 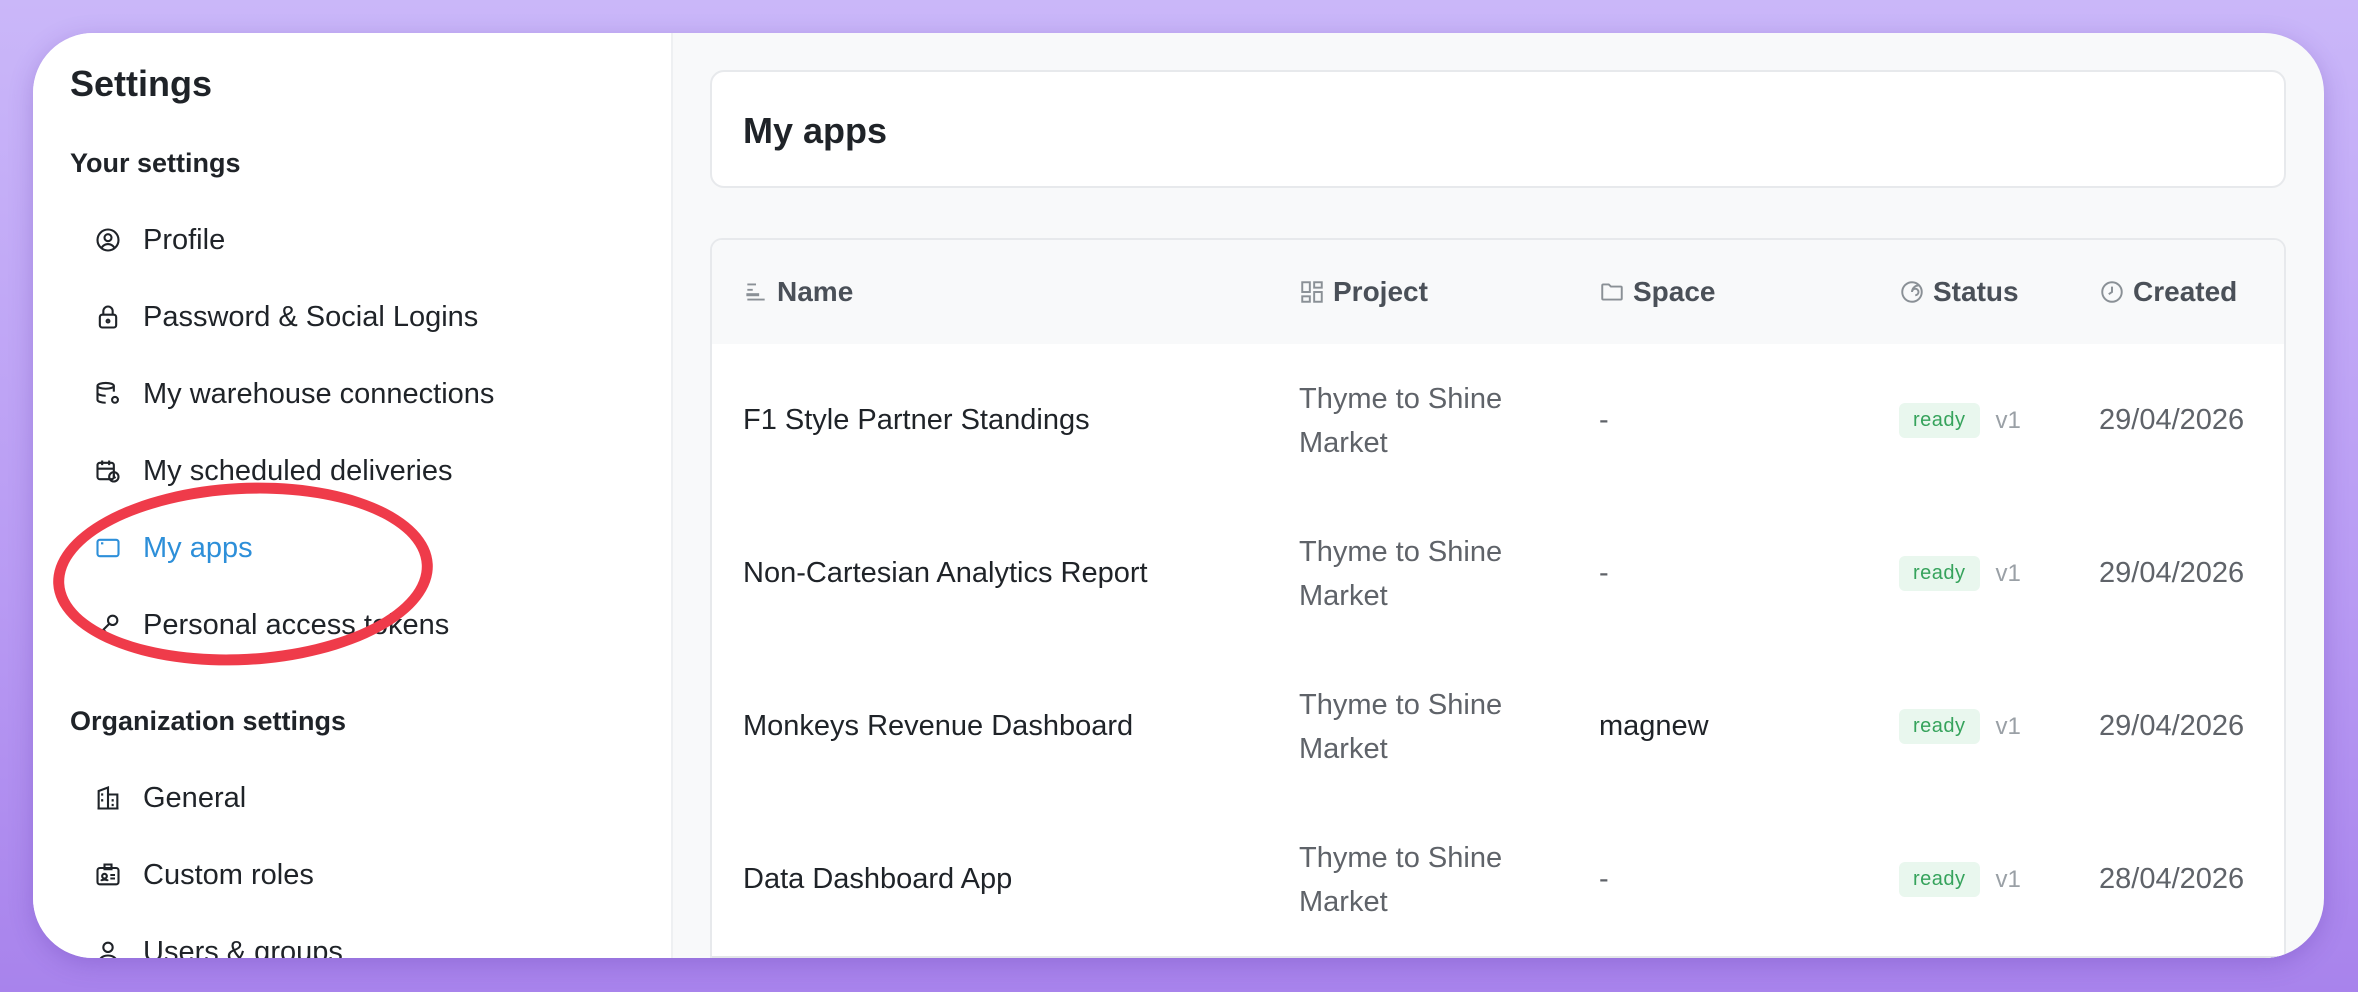 I want to click on sidebar-item-label: Users & groups, so click(x=243, y=947).